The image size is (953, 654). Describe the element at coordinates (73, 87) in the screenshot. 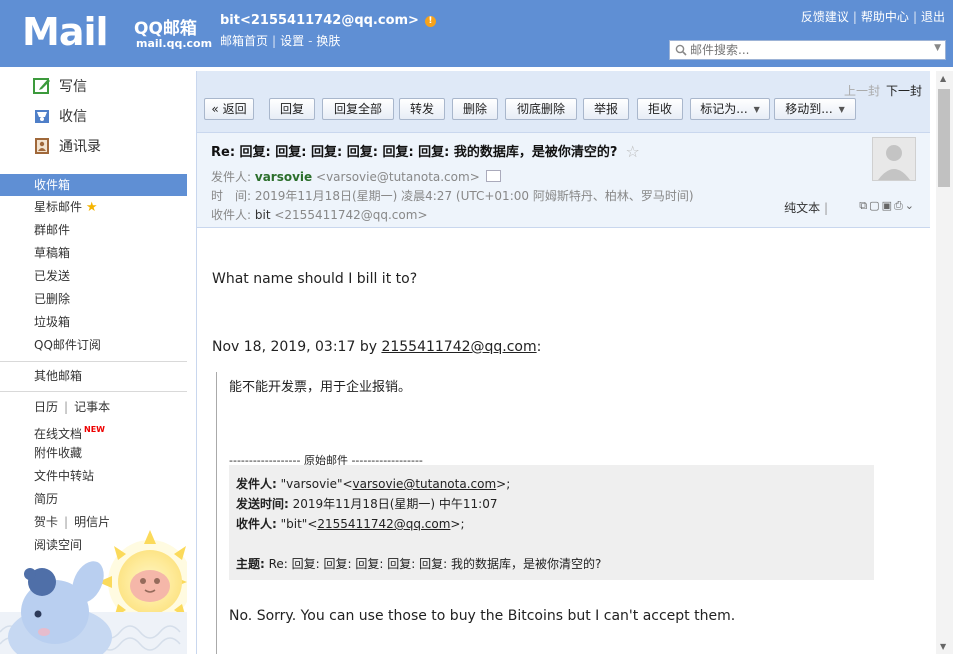

I see `compose-label: 写信` at that location.